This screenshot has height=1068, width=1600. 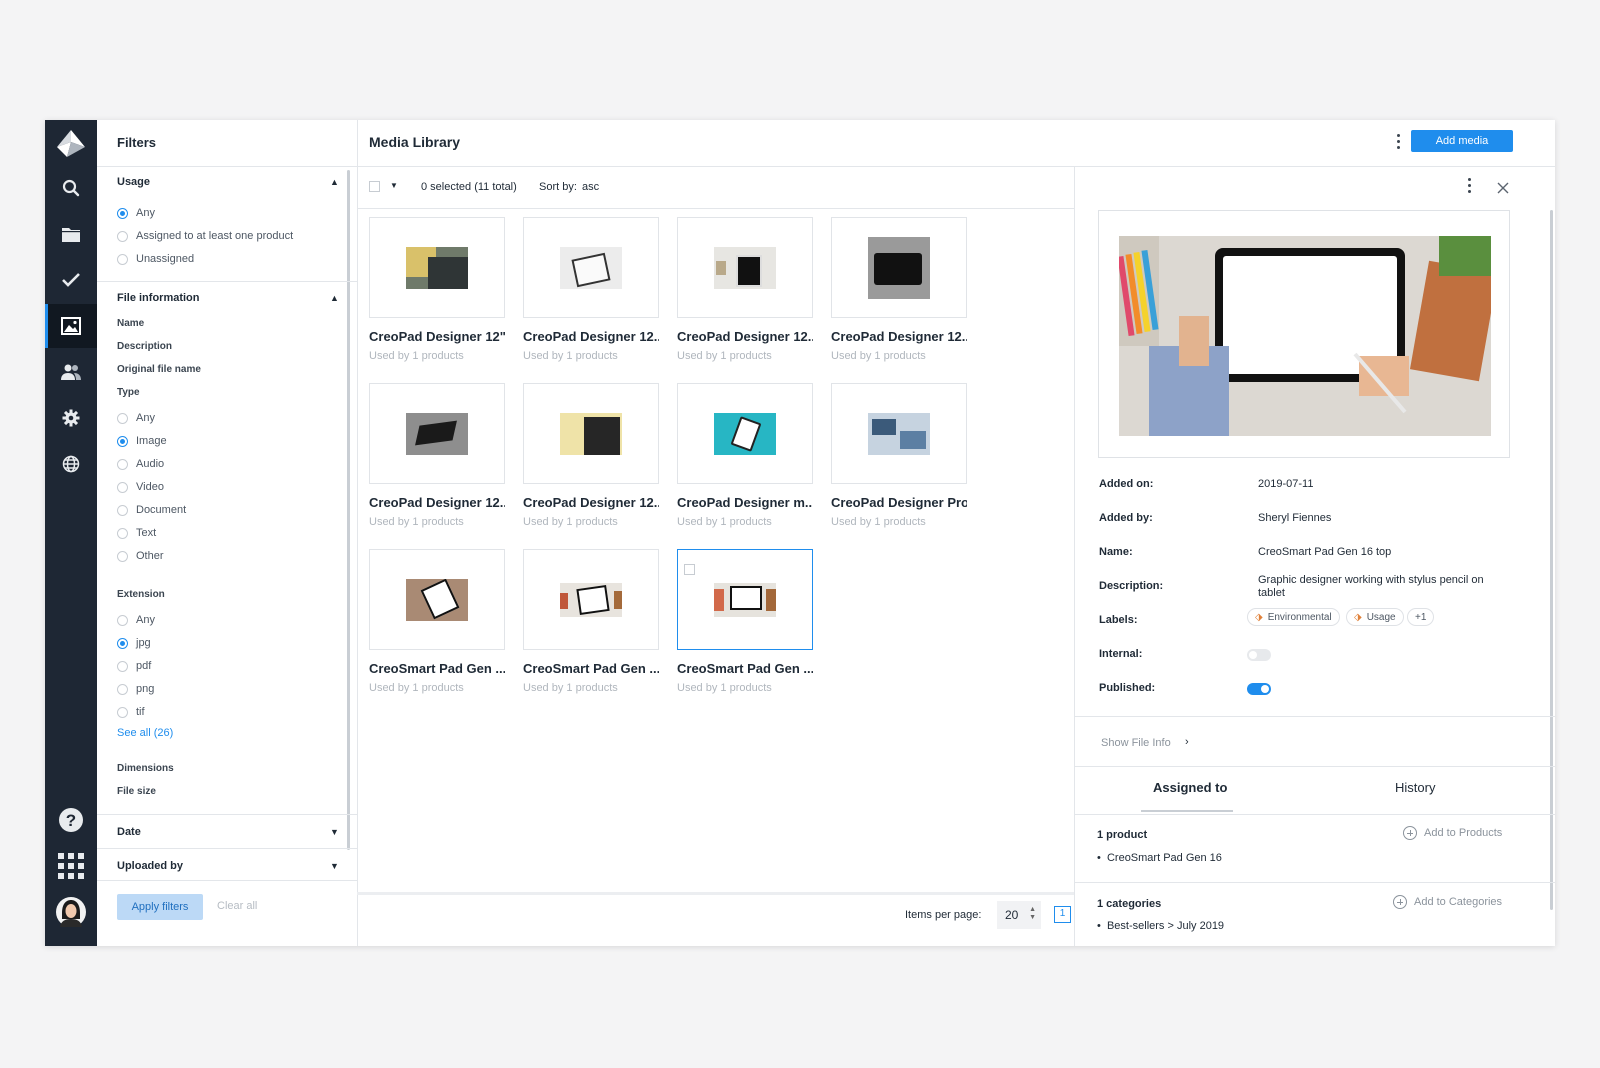 I want to click on usage-option-any: Any, so click(x=136, y=213).